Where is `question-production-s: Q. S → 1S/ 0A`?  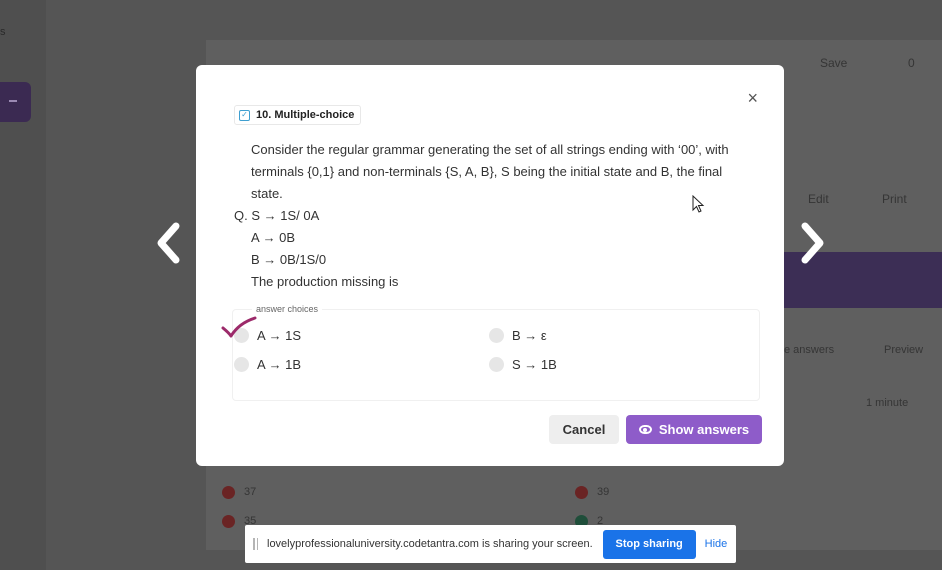
question-production-s: Q. S → 1S/ 0A is located at coordinates (277, 215).